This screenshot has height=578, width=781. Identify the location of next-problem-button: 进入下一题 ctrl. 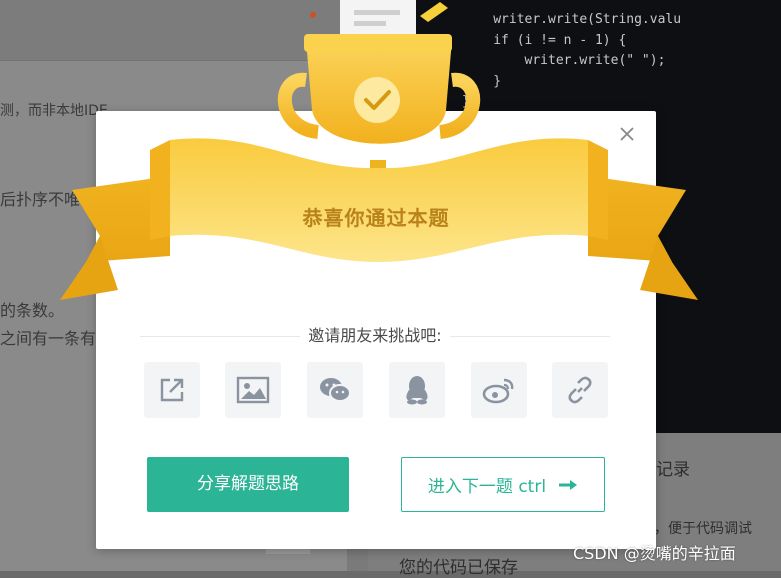
(503, 484).